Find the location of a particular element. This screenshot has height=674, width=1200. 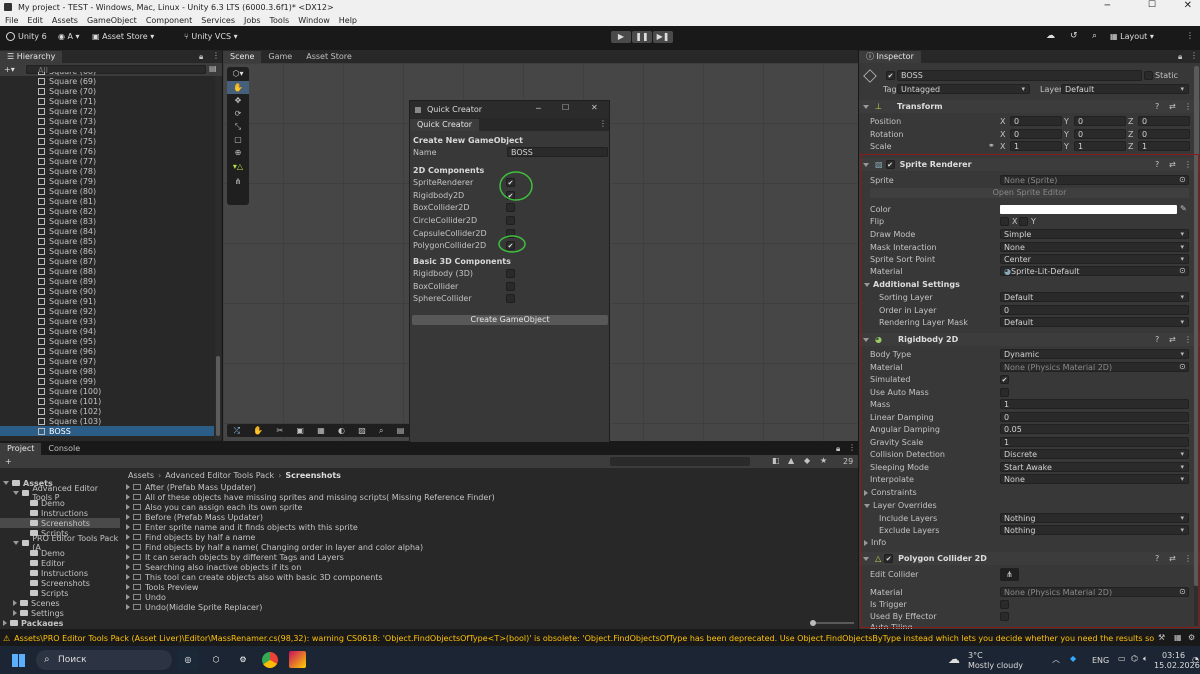

hierarchy-item: Square (75) is located at coordinates (107, 141).